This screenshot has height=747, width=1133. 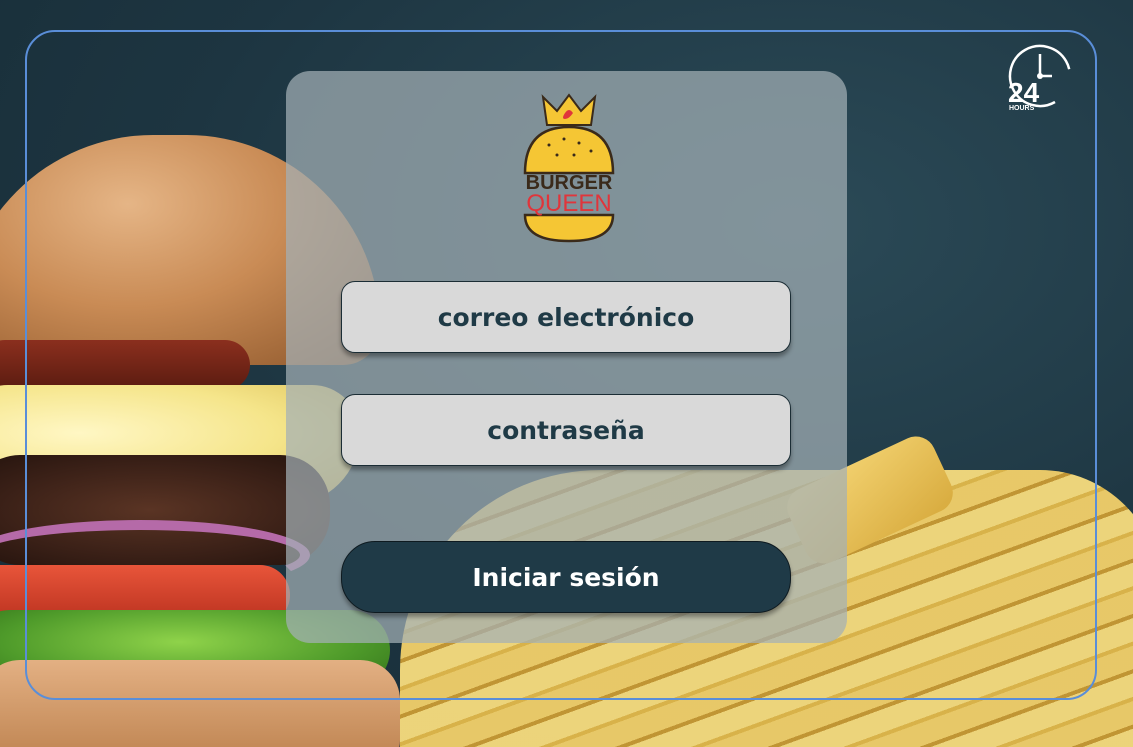 I want to click on password-field, so click(x=566, y=430).